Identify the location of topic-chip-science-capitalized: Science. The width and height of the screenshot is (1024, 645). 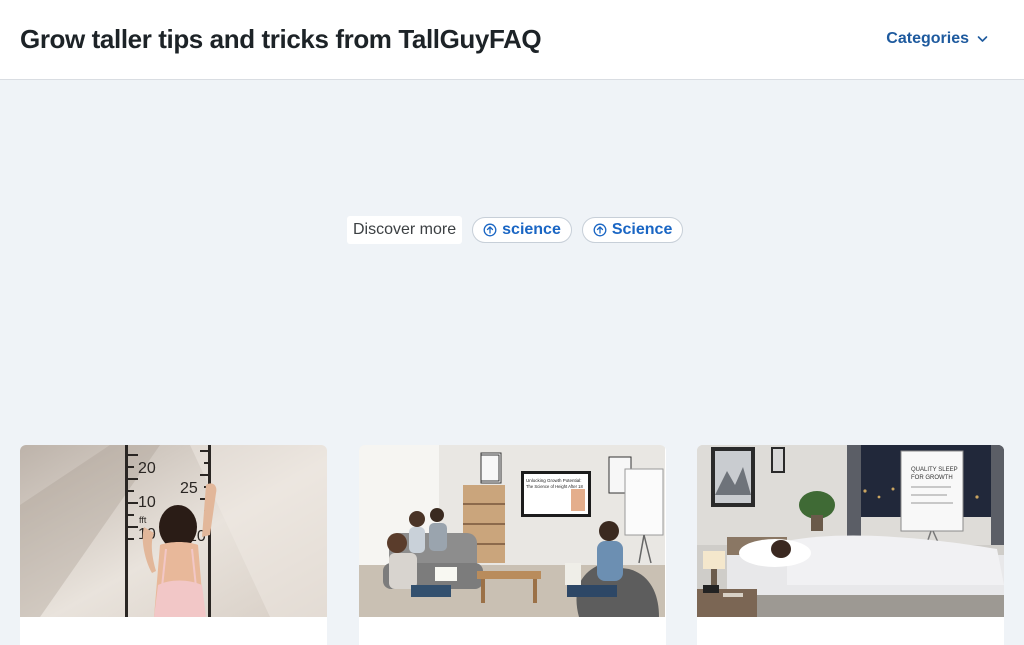
(632, 230).